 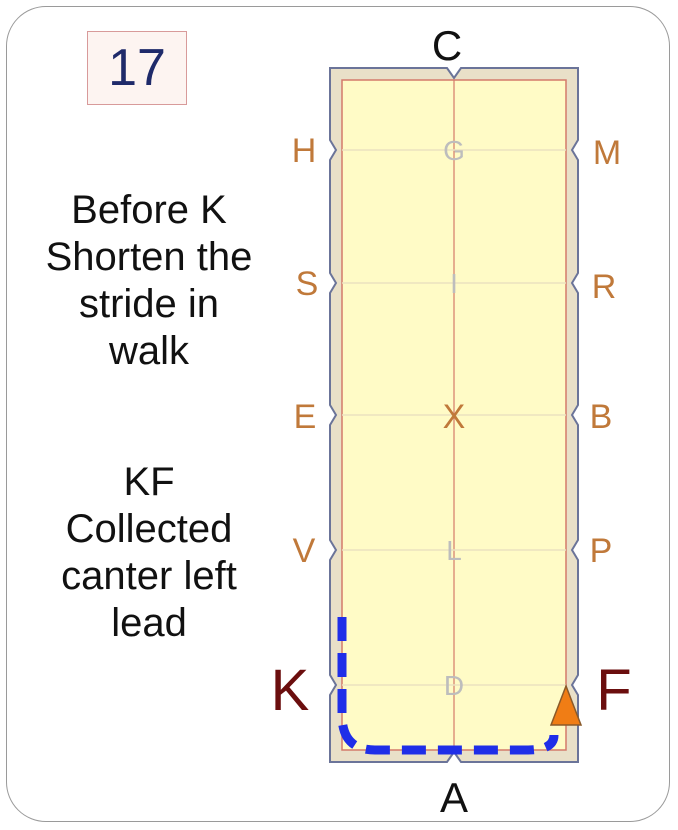 I want to click on arena-letter-h: H, so click(x=304, y=151).